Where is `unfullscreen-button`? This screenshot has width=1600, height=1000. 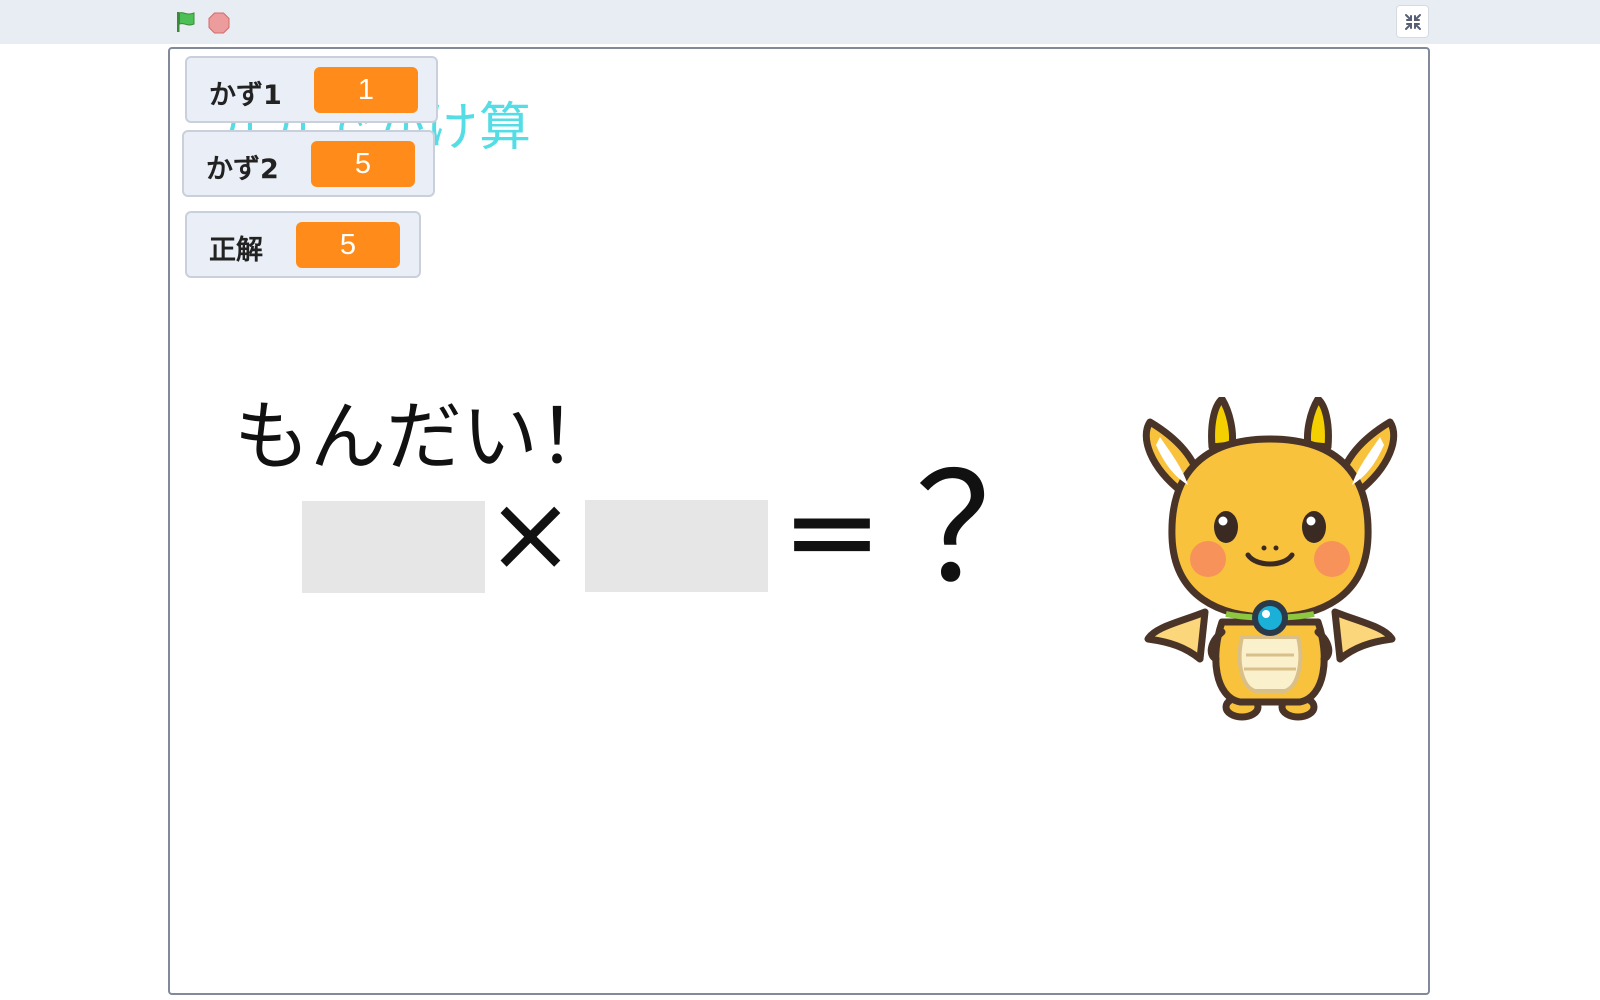 unfullscreen-button is located at coordinates (1412, 21).